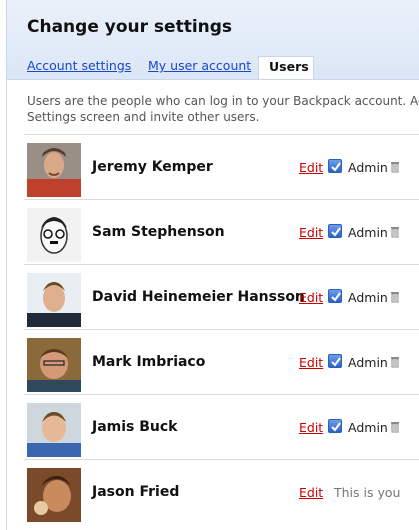 This screenshot has width=419, height=530. I want to click on user-name: Jeremy Kemper, so click(152, 167).